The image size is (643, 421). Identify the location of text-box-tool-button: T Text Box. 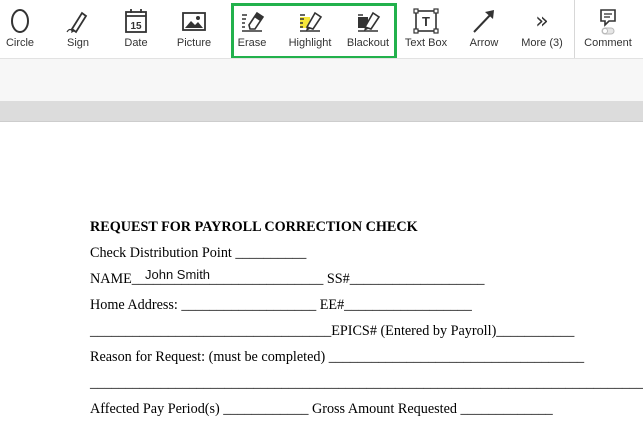
(426, 29).